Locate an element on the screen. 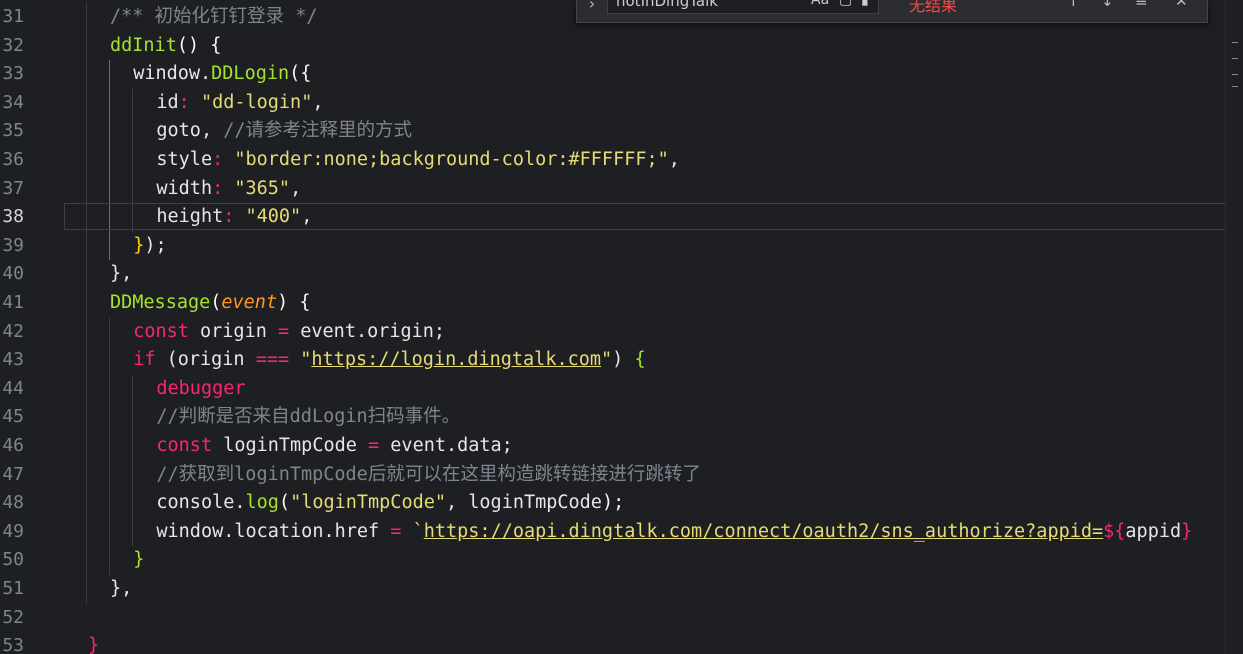 The height and width of the screenshot is (654, 1243). code-token: "365" is located at coordinates (262, 188).